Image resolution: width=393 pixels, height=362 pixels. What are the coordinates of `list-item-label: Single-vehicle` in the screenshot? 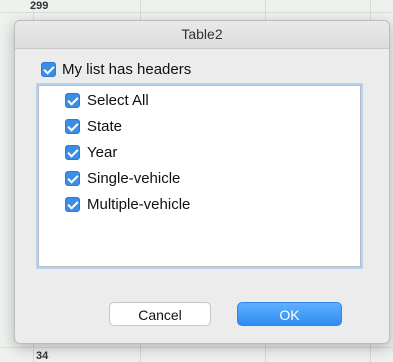 It's located at (134, 178).